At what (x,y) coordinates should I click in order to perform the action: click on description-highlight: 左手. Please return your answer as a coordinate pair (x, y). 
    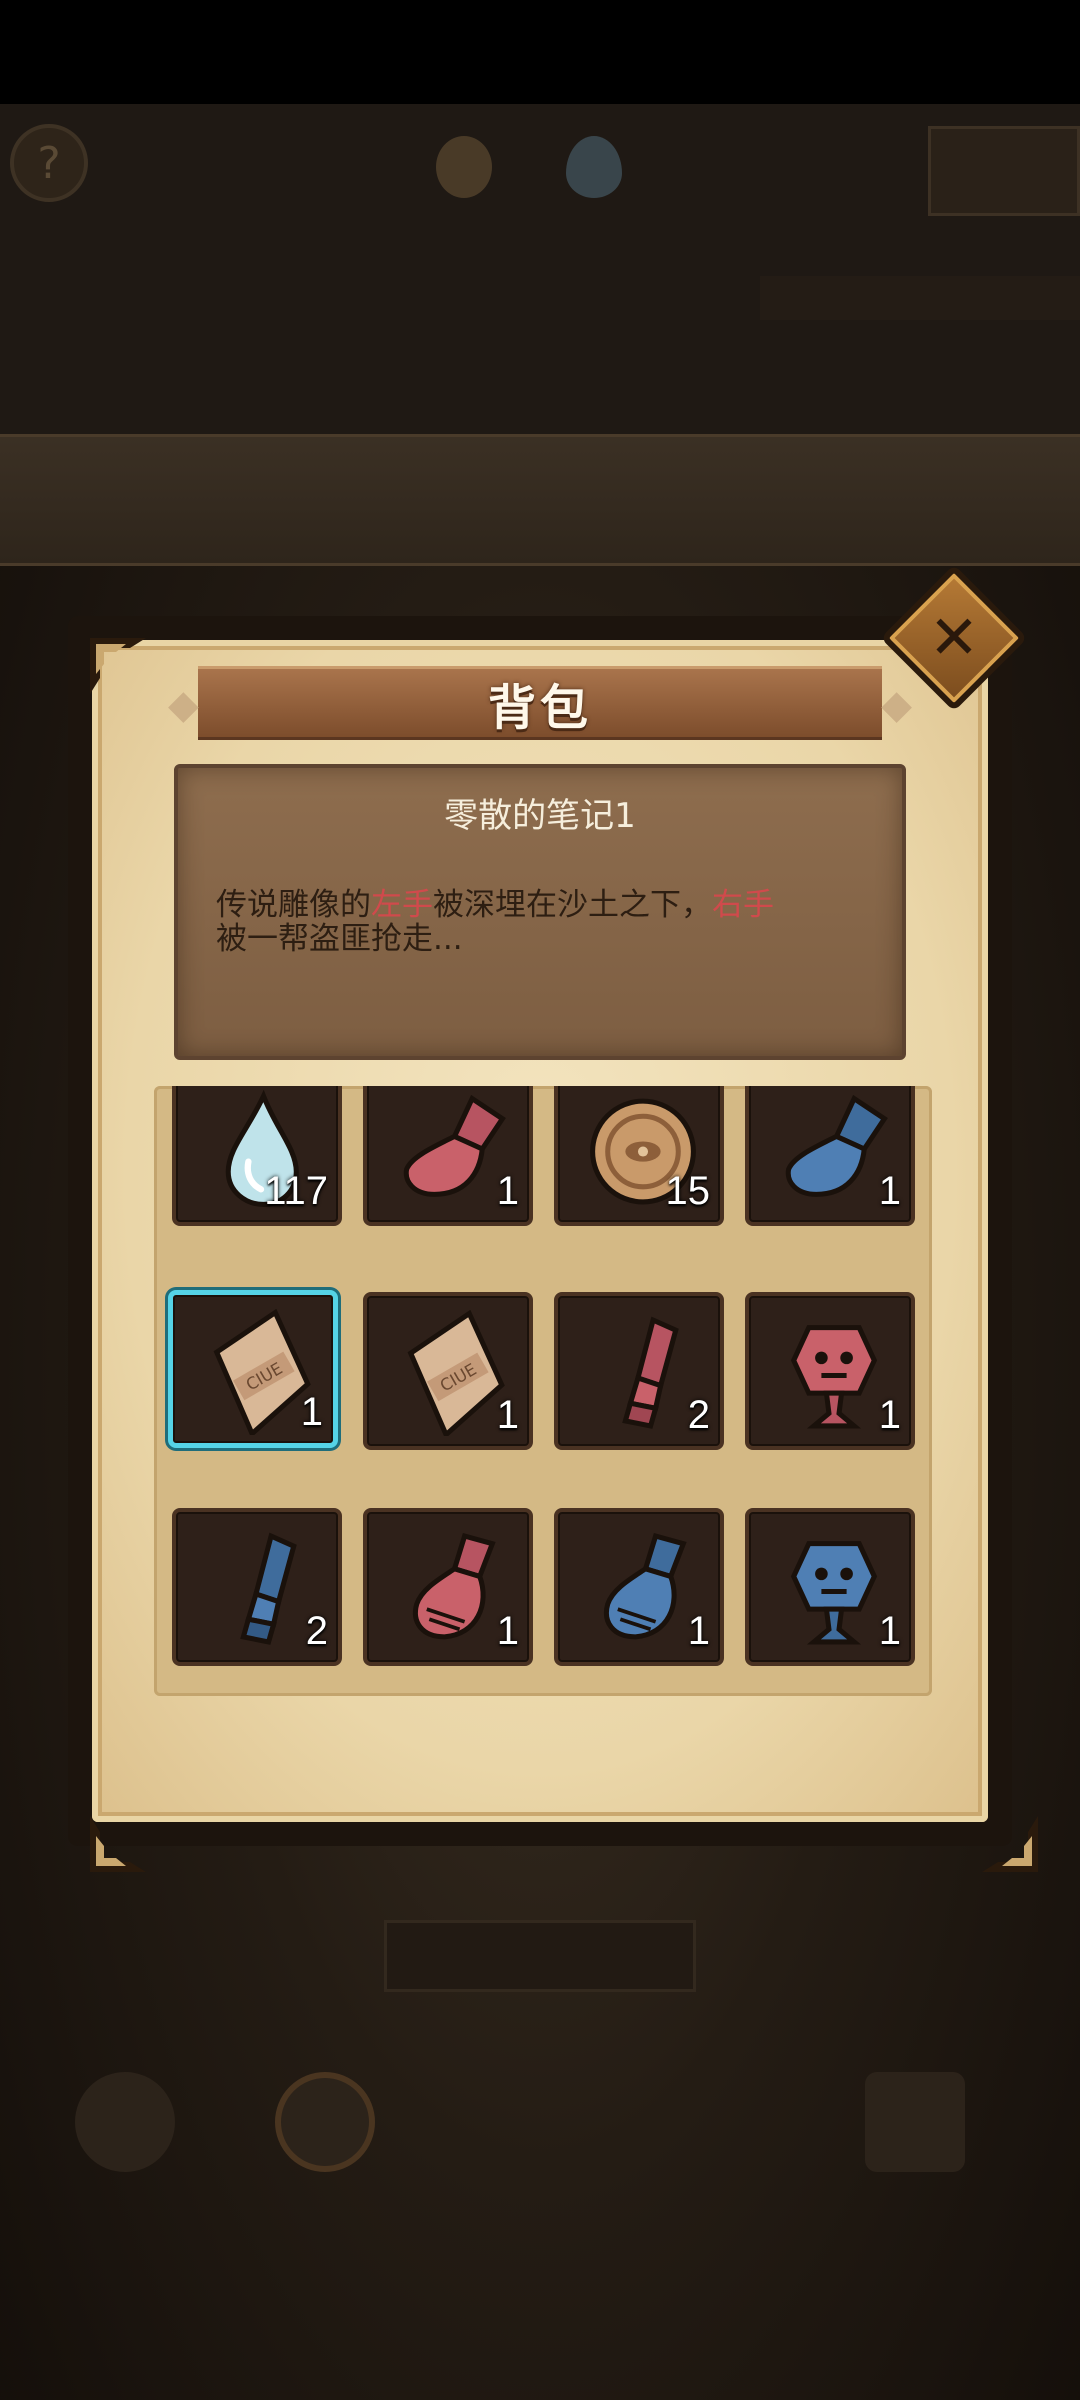
    Looking at the image, I should click on (402, 905).